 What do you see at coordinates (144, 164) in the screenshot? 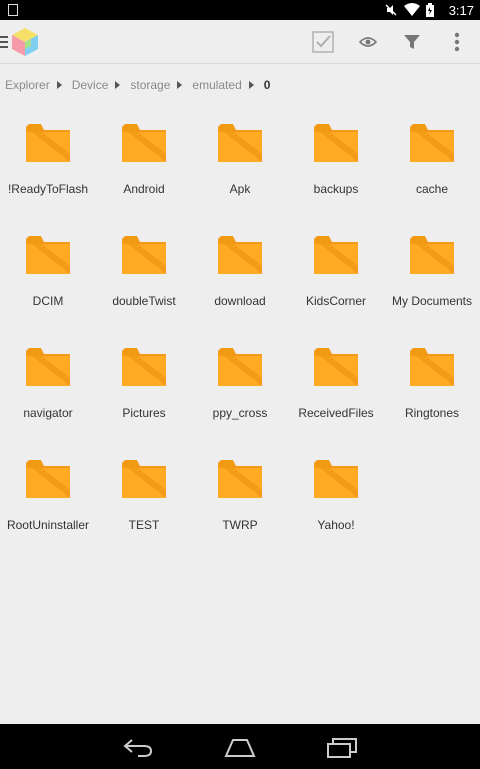
I see `folder-item: Android` at bounding box center [144, 164].